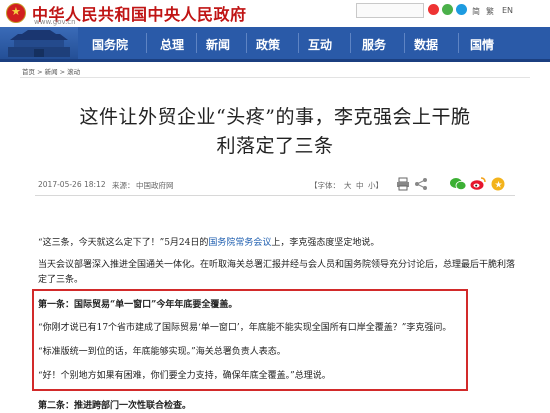 This screenshot has width=550, height=413. What do you see at coordinates (275, 132) in the screenshot?
I see `article-title: 这件让外贸企业“头疼”的事，李克强会上干脆 利落定了三条` at bounding box center [275, 132].